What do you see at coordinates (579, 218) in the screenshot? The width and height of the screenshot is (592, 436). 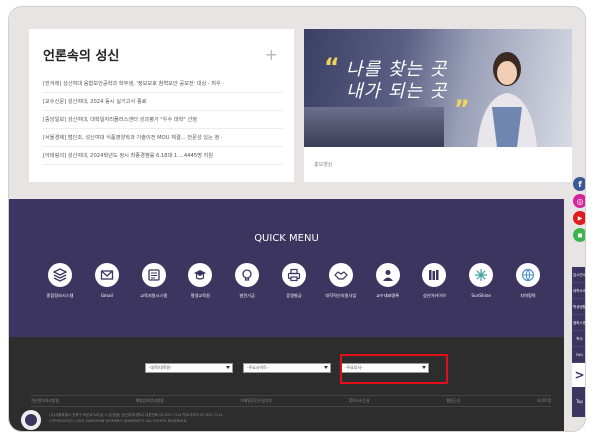 I see `youtube-icon: ▶` at bounding box center [579, 218].